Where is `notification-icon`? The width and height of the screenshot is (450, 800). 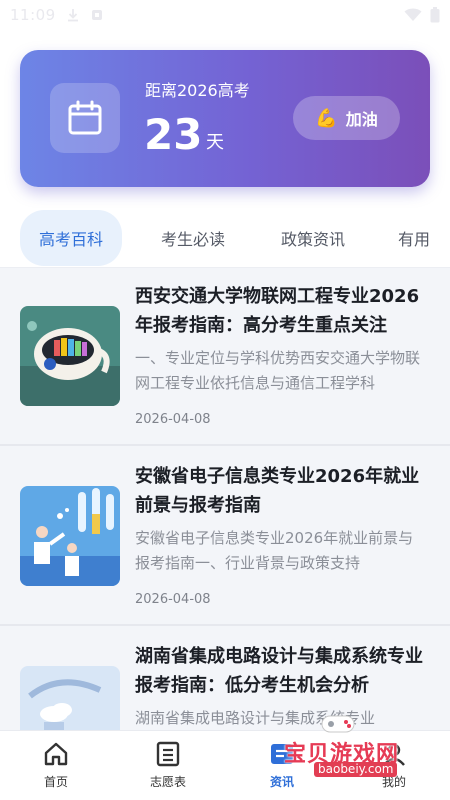 notification-icon is located at coordinates (96, 15).